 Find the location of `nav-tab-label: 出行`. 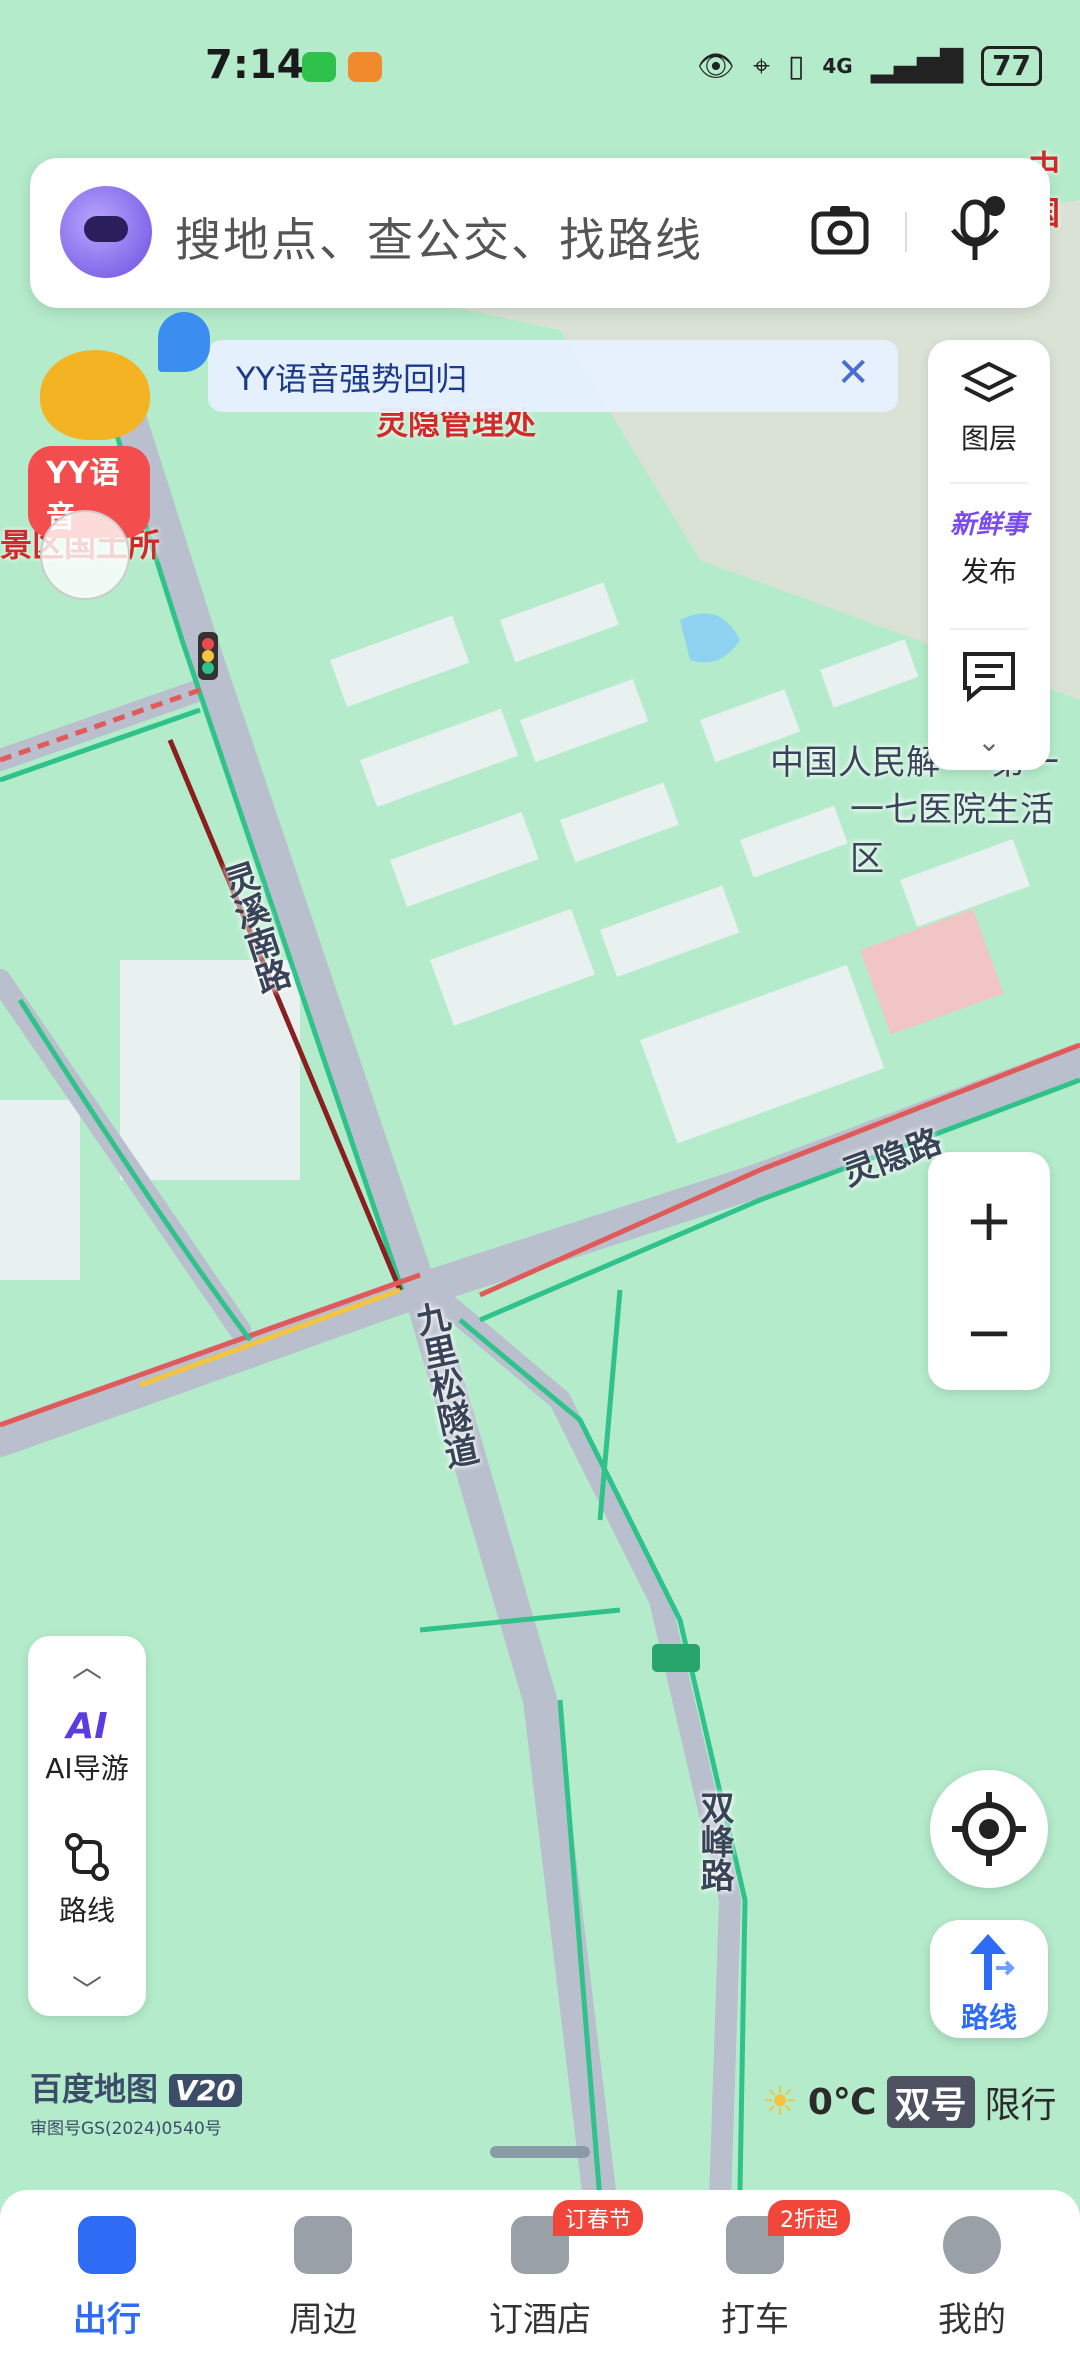

nav-tab-label: 出行 is located at coordinates (107, 2320).